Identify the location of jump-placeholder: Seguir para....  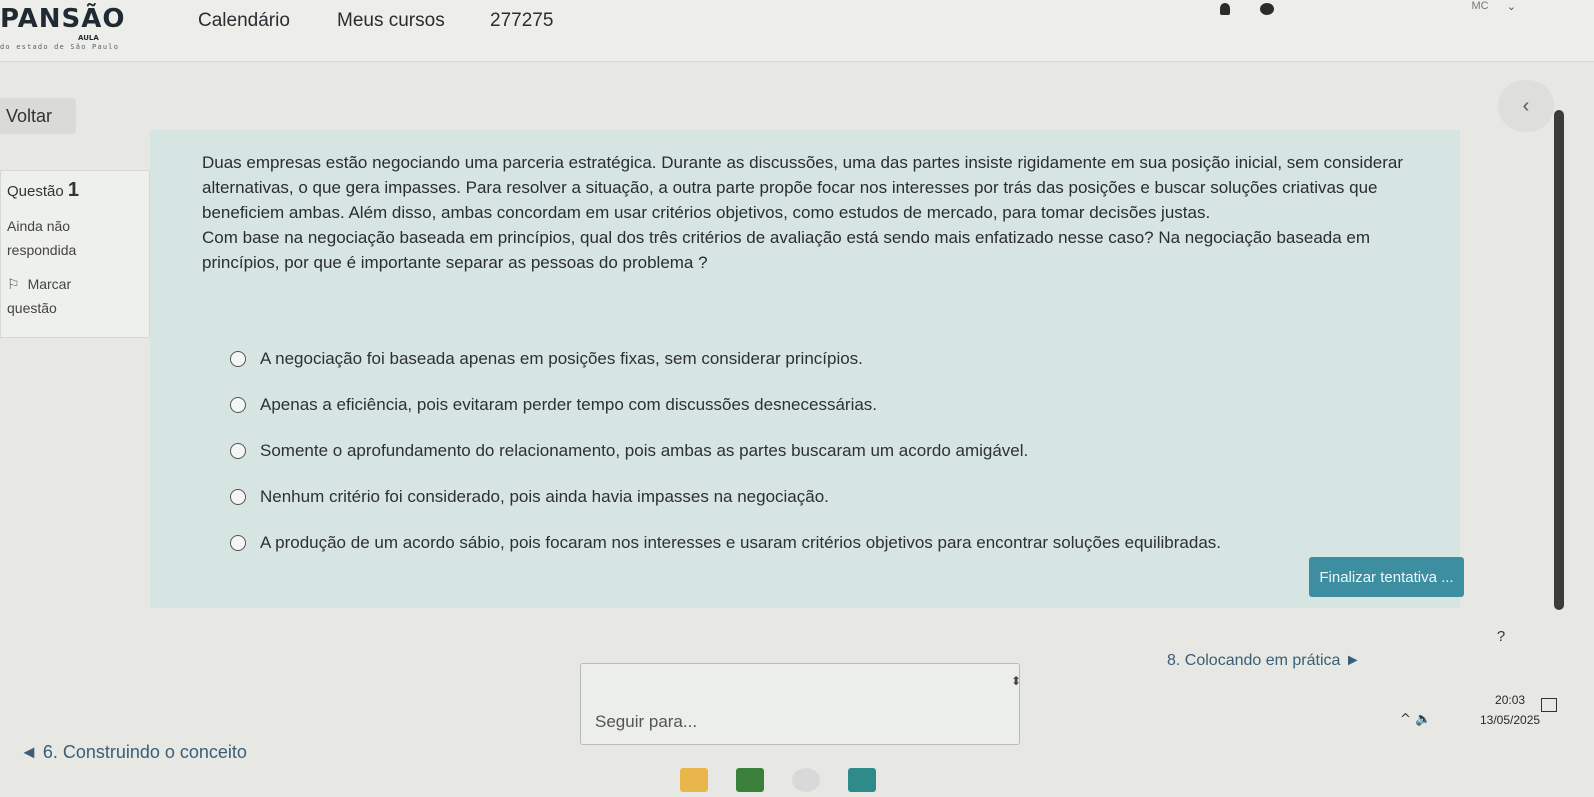
(646, 721).